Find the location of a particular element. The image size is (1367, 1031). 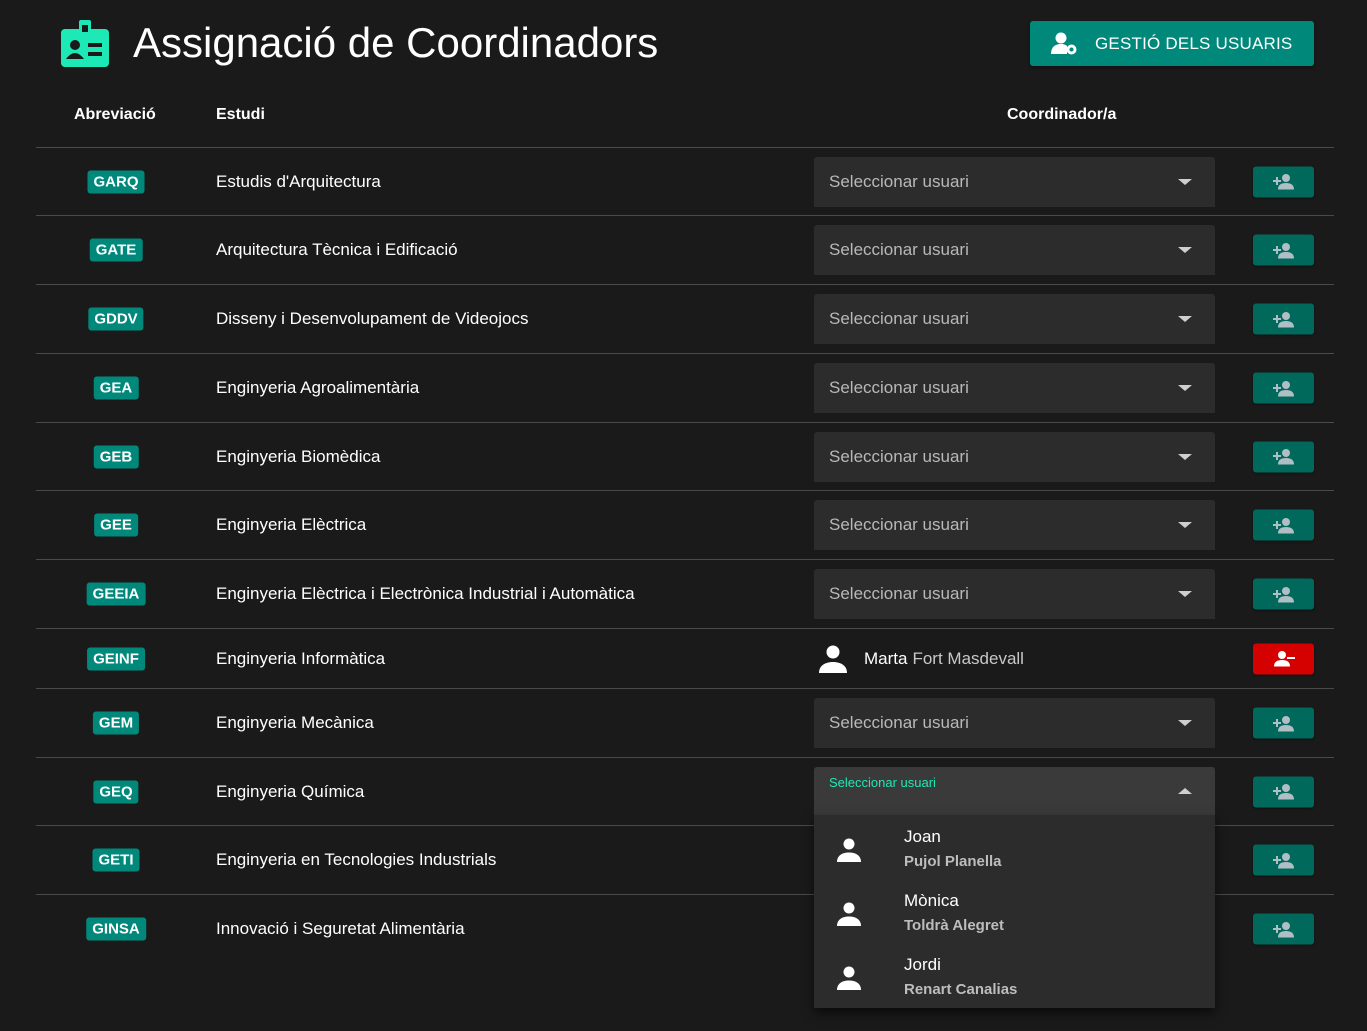

user-option-first-name: Joan is located at coordinates (922, 836).